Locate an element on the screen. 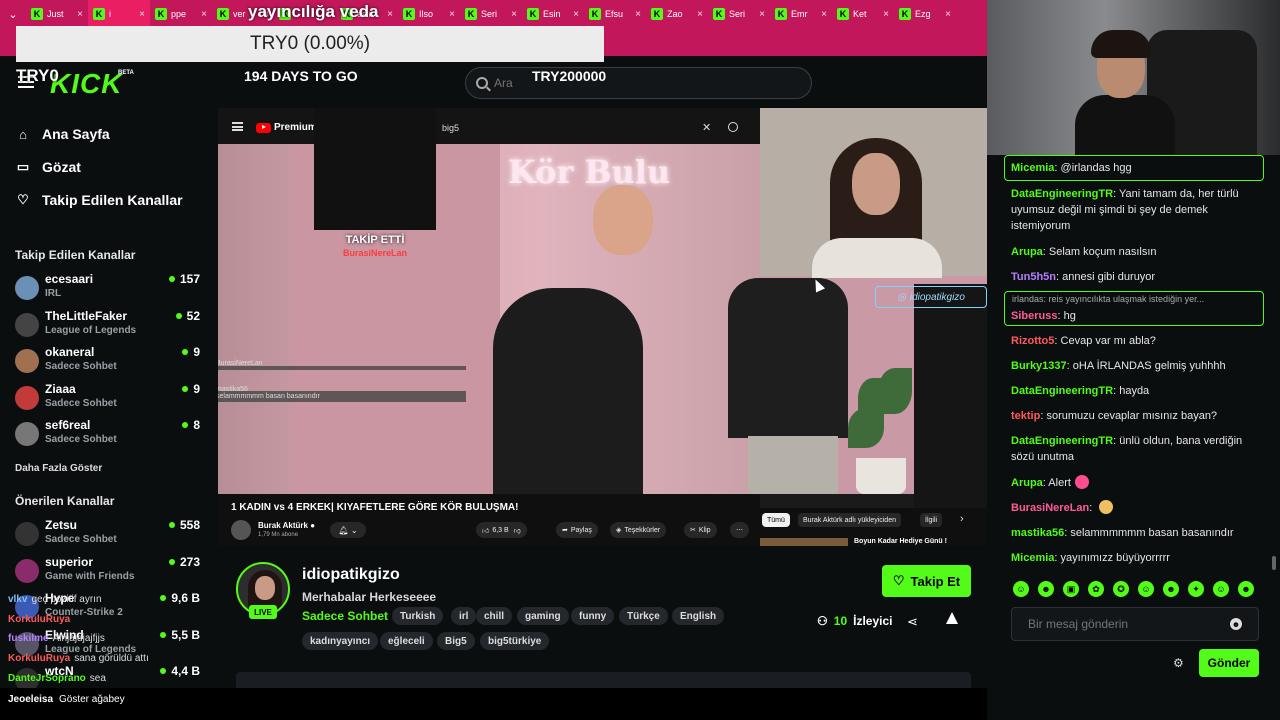  stream-tag: kadınyayıncı is located at coordinates (340, 641).